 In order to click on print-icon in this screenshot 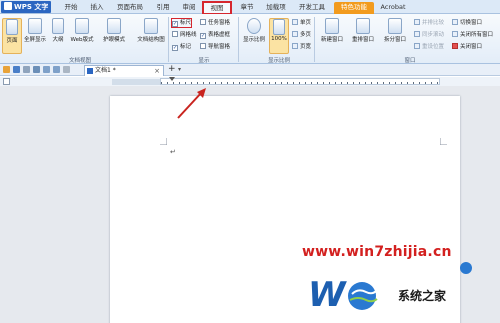, I will do `click(26, 69)`.